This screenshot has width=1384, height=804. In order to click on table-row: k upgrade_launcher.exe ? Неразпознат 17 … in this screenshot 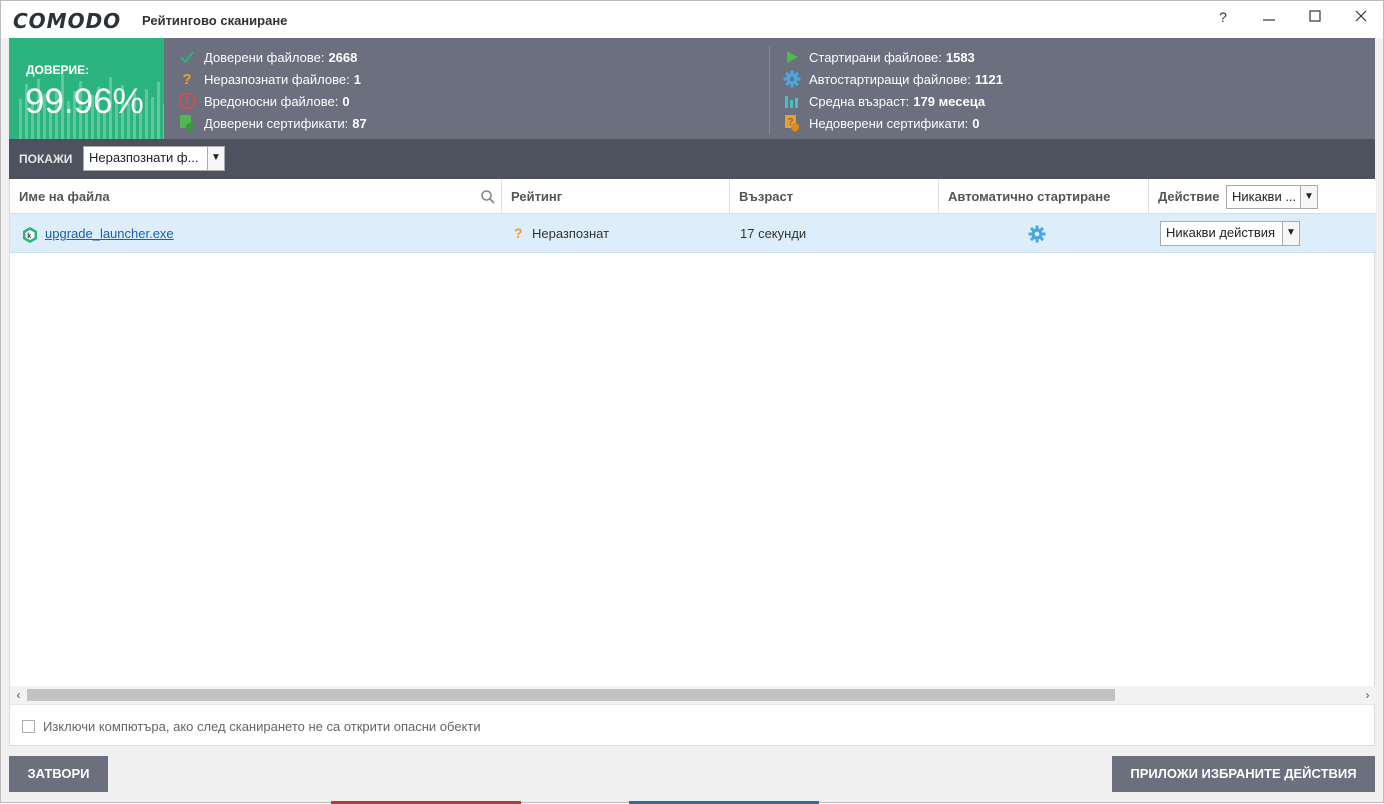, I will do `click(693, 233)`.